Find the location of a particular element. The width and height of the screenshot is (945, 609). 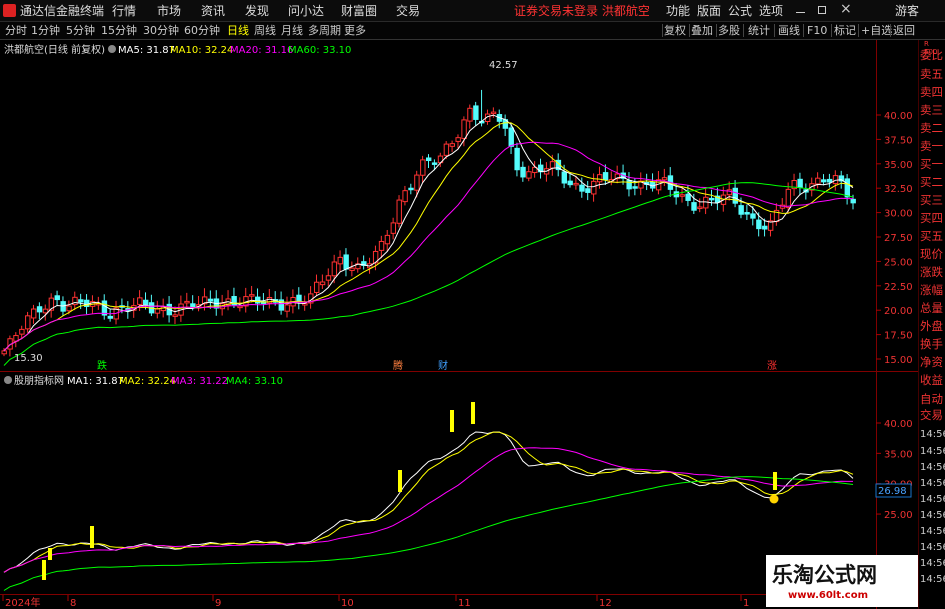

field-outer: 外盘 is located at coordinates (931, 326).